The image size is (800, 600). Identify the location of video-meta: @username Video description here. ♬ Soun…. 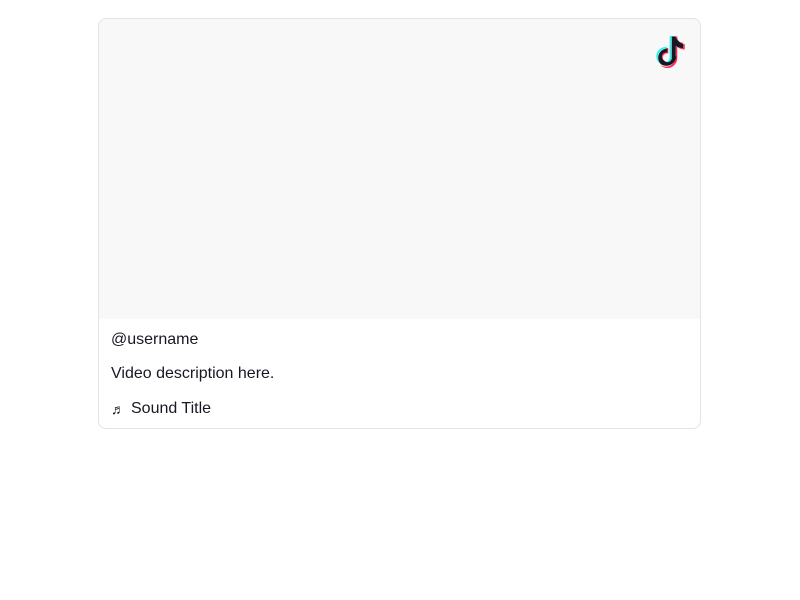
(399, 374).